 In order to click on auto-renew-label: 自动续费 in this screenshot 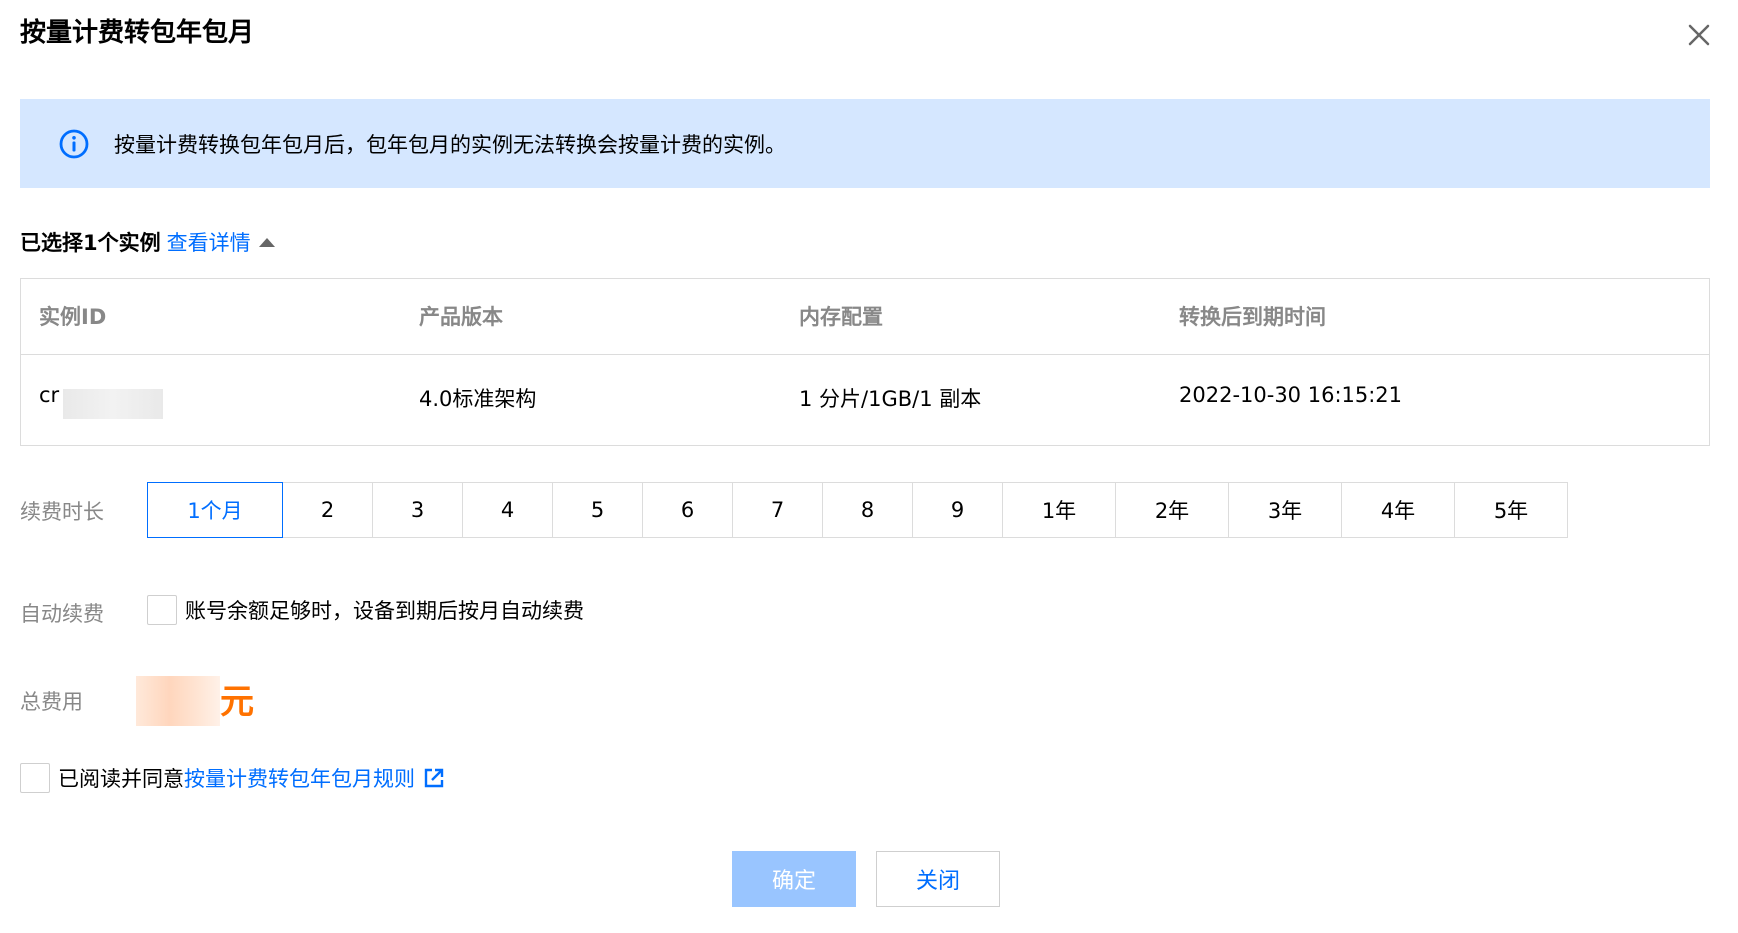, I will do `click(62, 614)`.